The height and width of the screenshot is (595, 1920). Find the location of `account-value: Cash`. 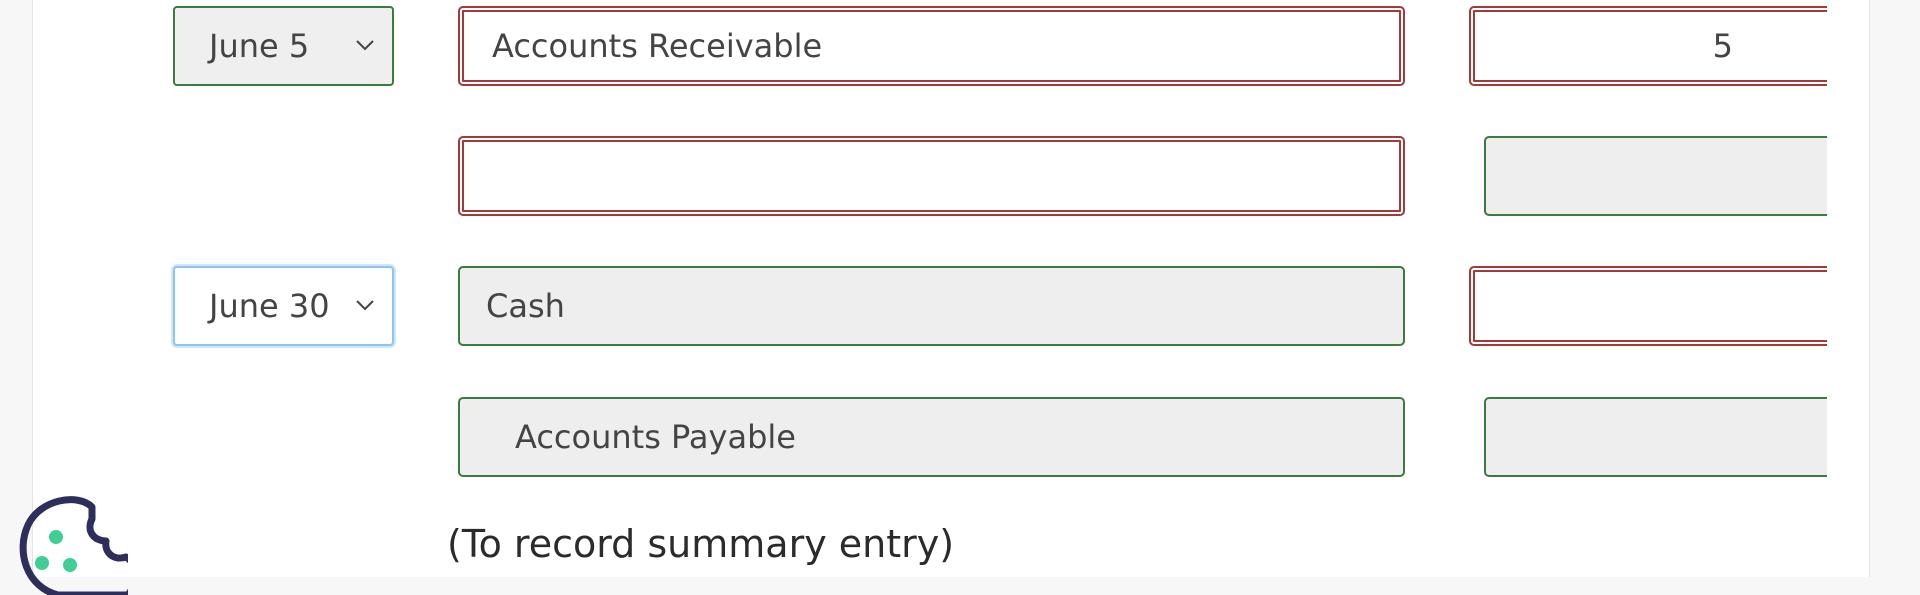

account-value: Cash is located at coordinates (525, 306).